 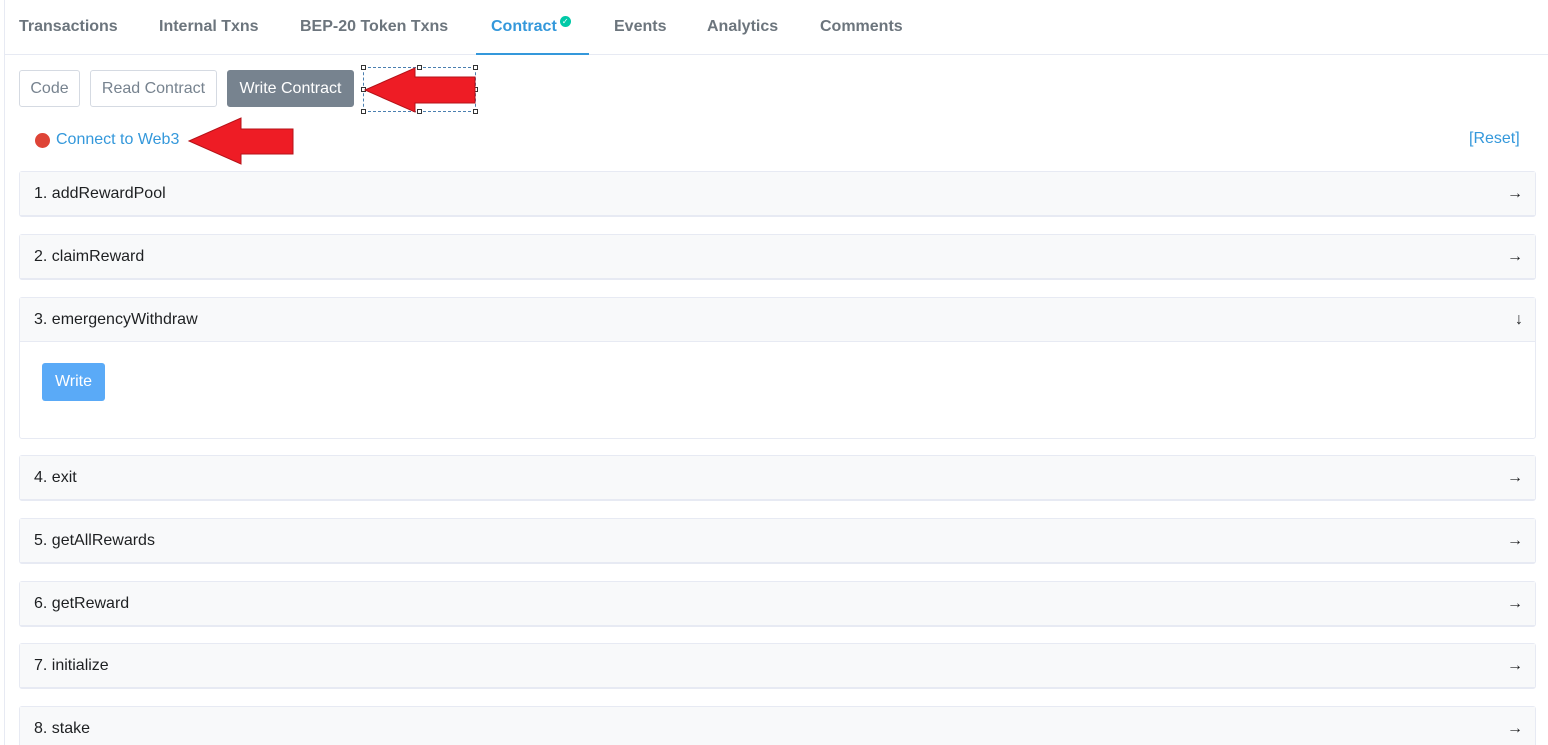 I want to click on function-addrewardpool: 1. addRewardPool →, so click(x=777, y=194).